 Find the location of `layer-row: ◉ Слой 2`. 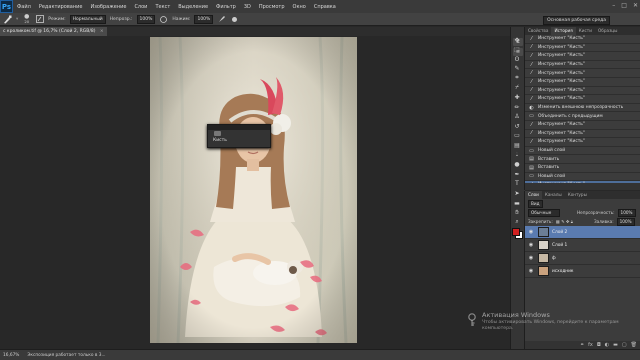

layer-row: ◉ Слой 2 is located at coordinates (582, 232).